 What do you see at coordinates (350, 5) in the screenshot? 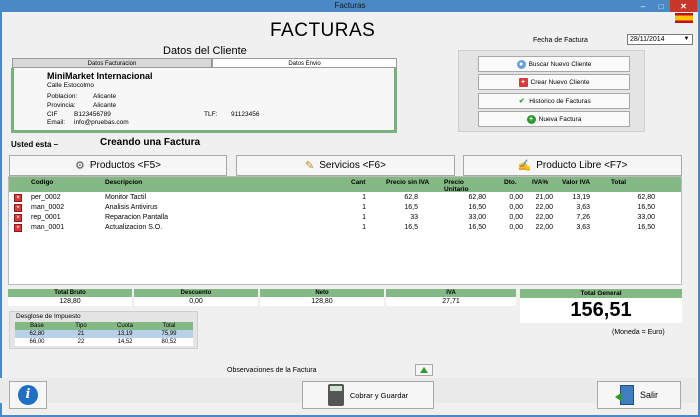
I see `window-title: Facturas` at bounding box center [350, 5].